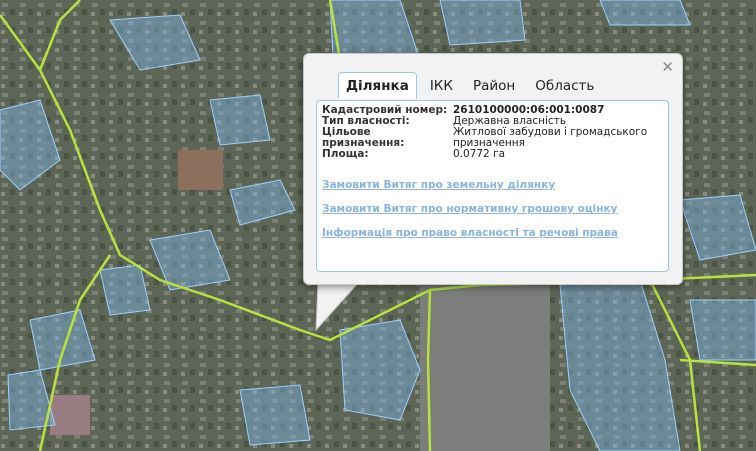 The height and width of the screenshot is (451, 756). I want to click on rail-yard, so click(485, 365).